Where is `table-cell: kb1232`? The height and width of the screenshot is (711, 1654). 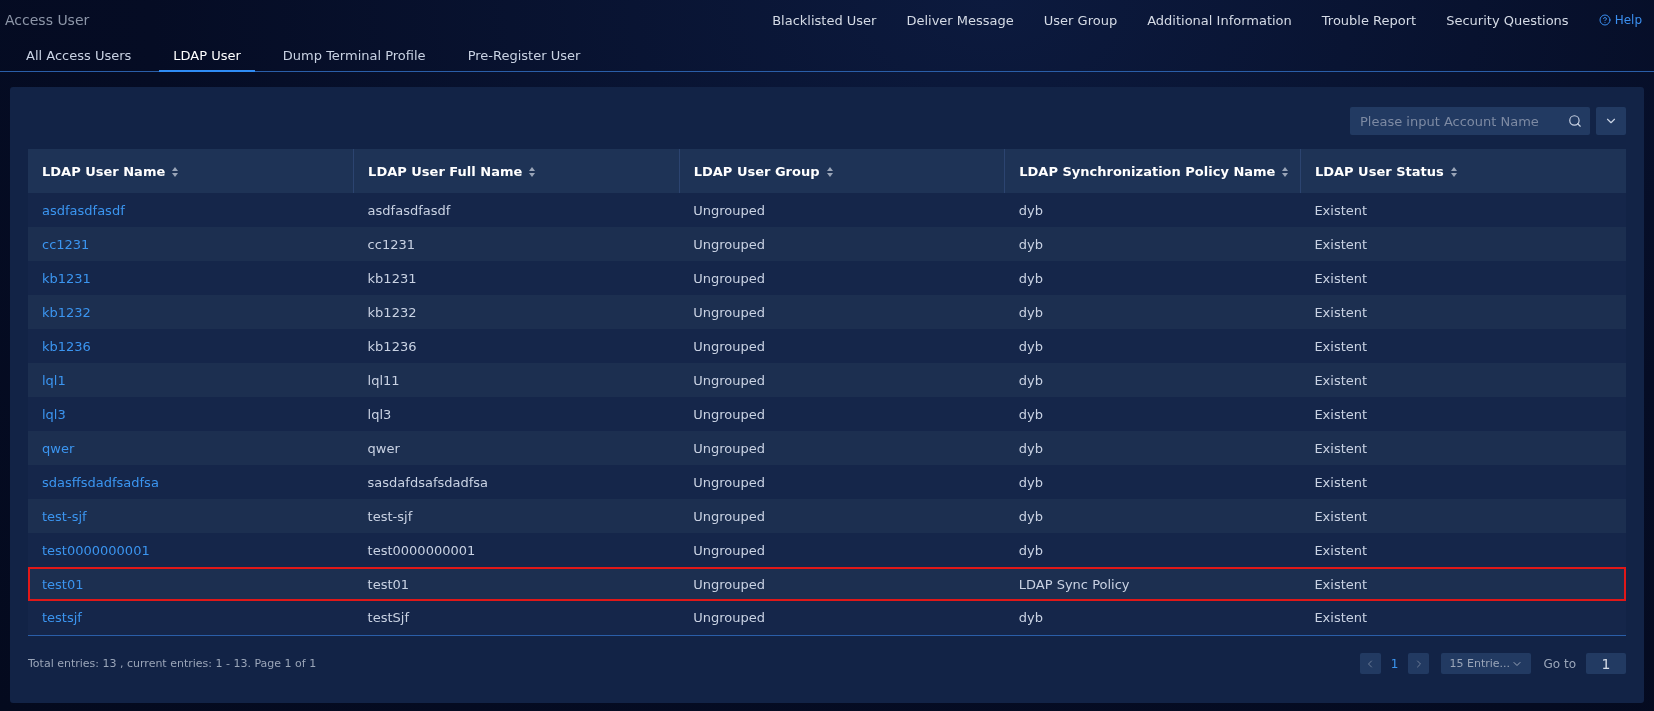
table-cell: kb1232 is located at coordinates (516, 312).